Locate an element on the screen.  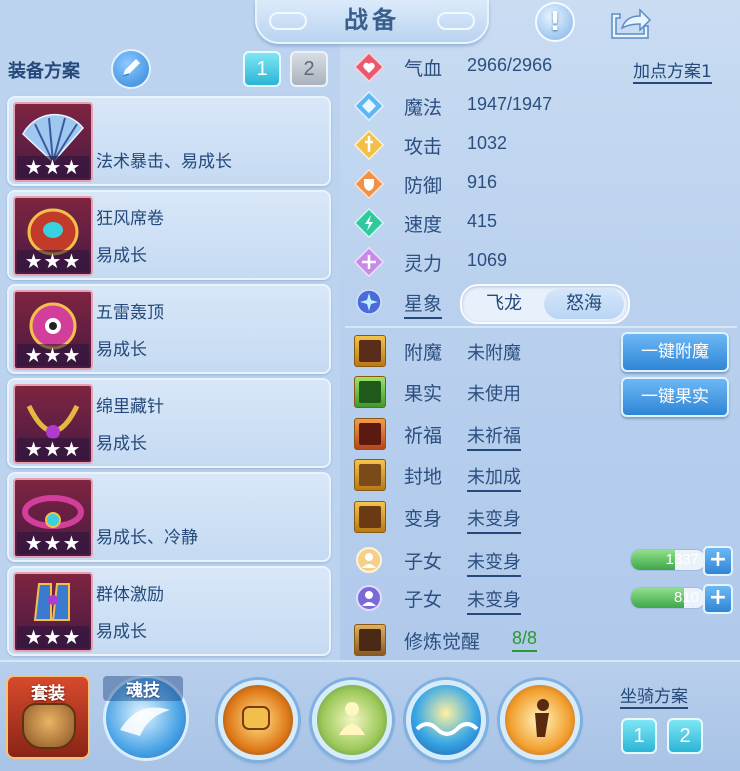
child-progress-bar: 810 is located at coordinates (668, 598).